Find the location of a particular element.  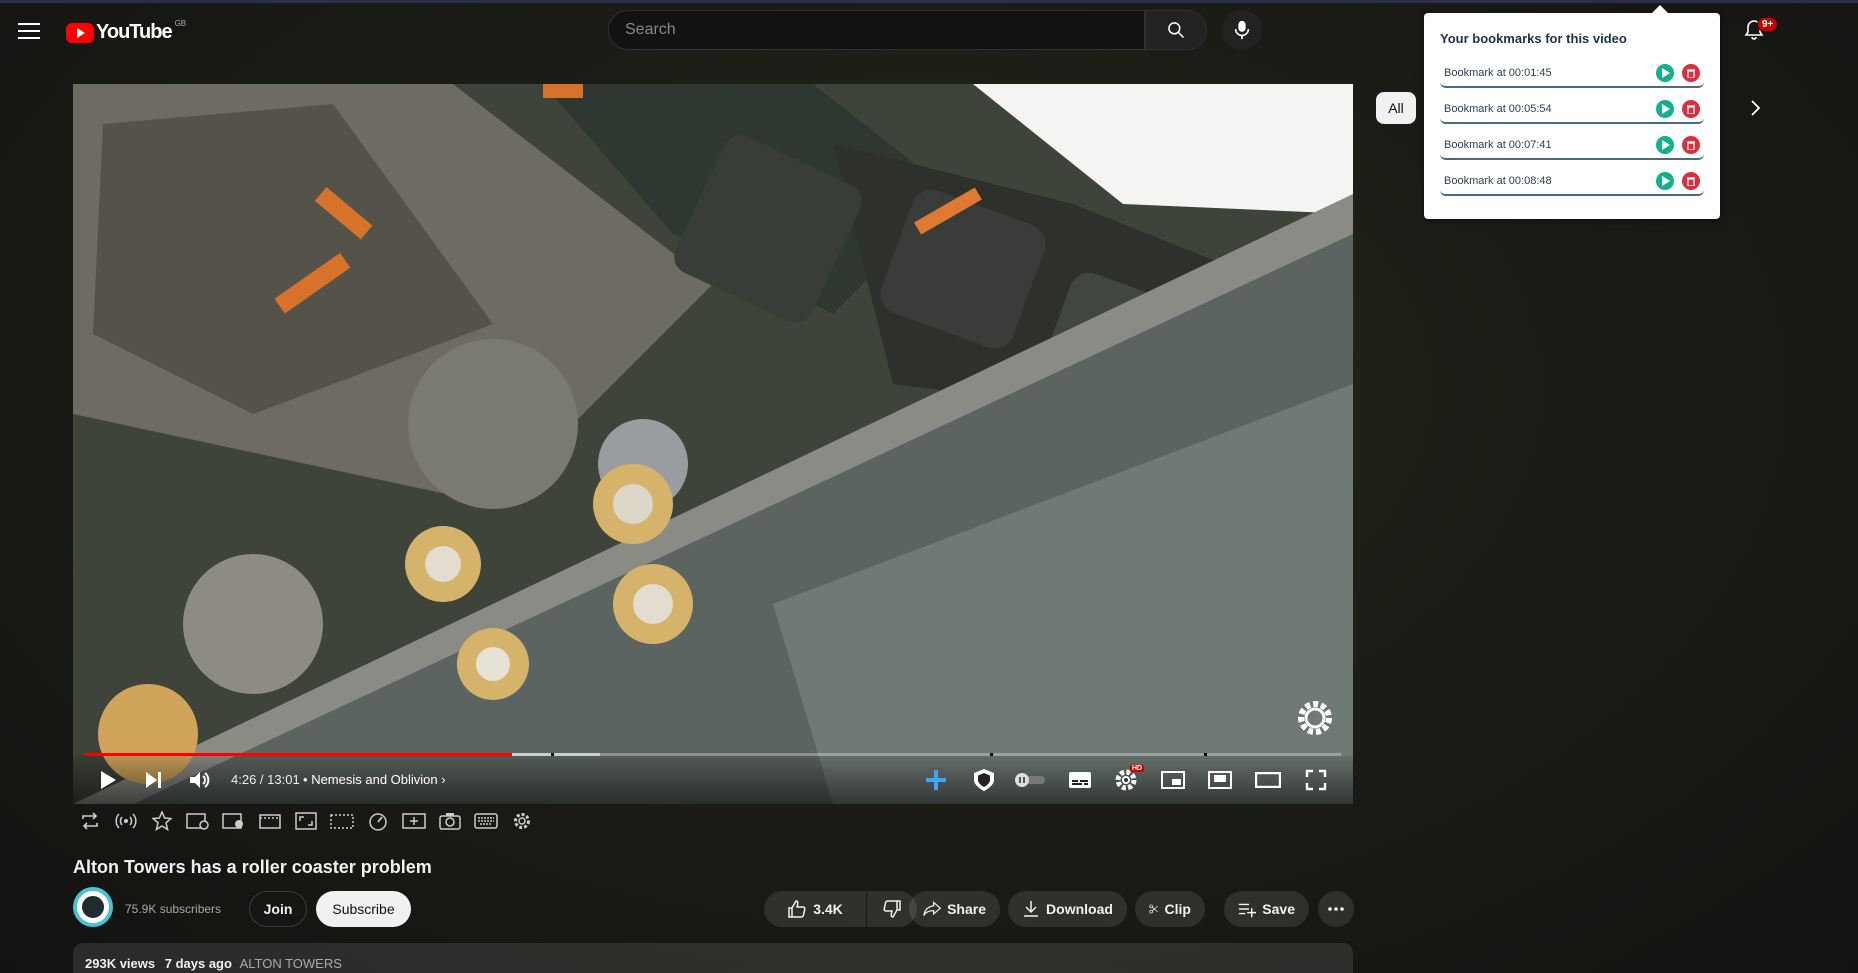

microphone-icon is located at coordinates (1242, 30).